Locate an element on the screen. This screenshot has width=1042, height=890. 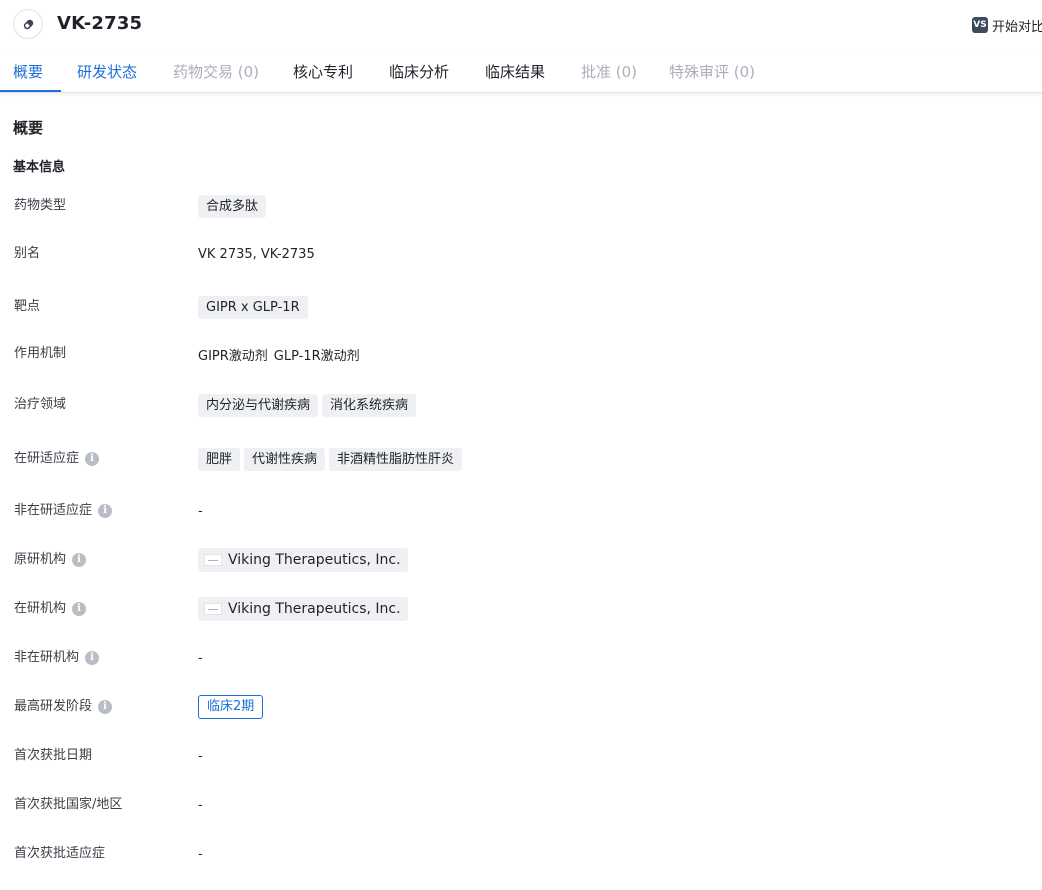
field-label: 治疗领域 is located at coordinates (40, 404).